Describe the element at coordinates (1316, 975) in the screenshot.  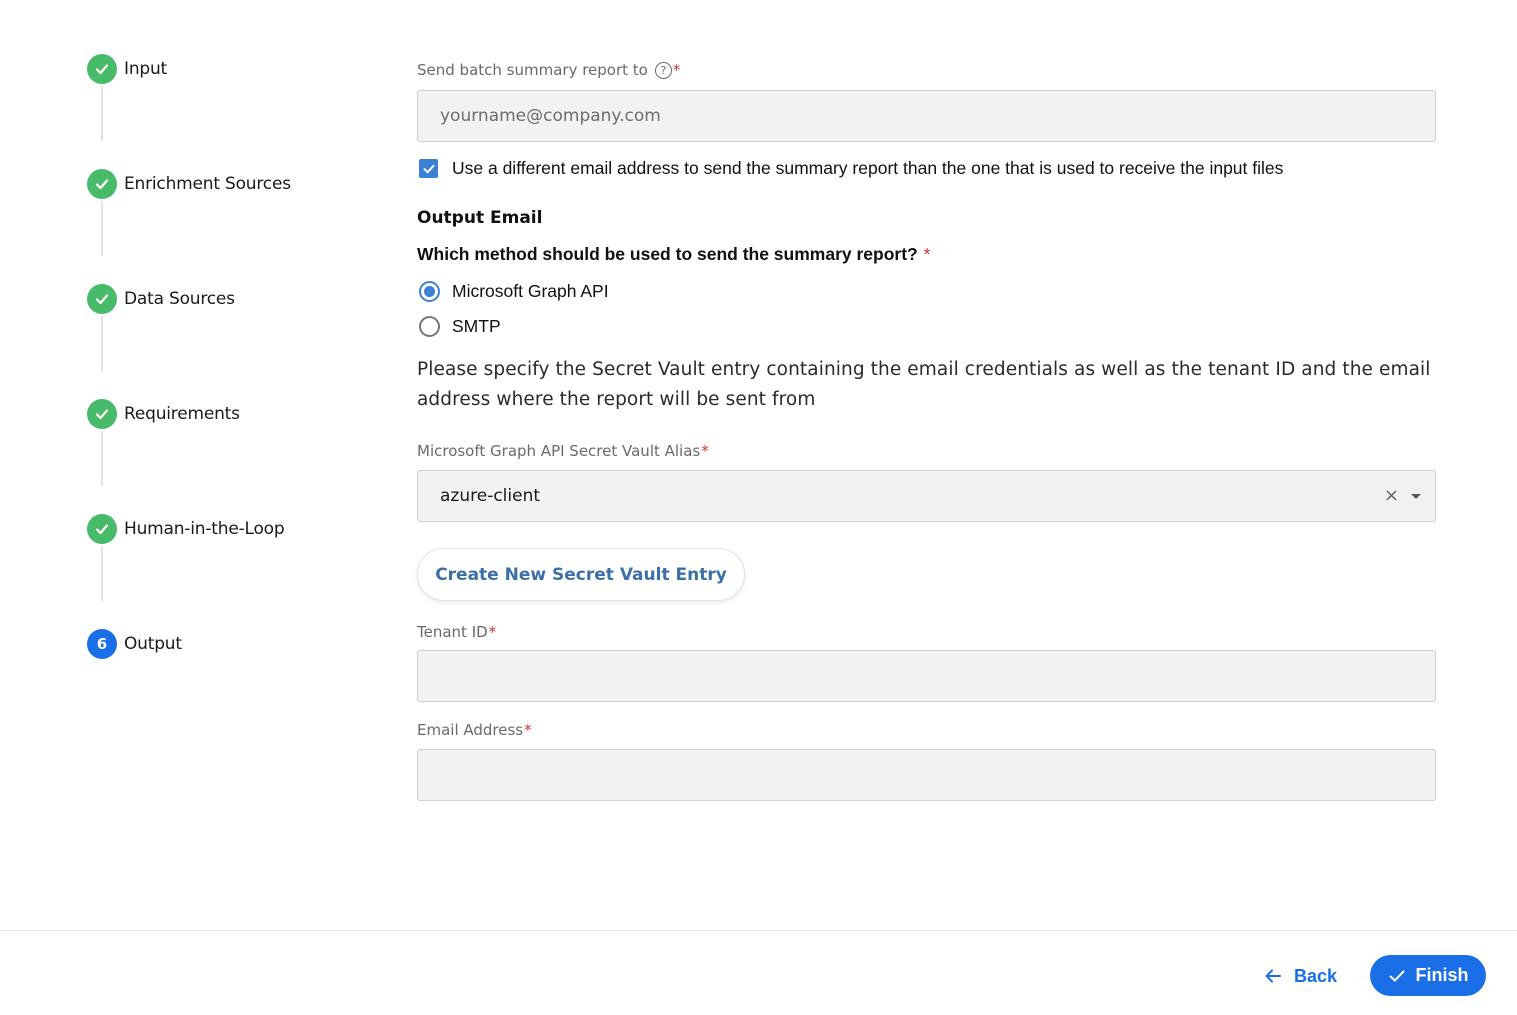
I see `back-label: Back` at that location.